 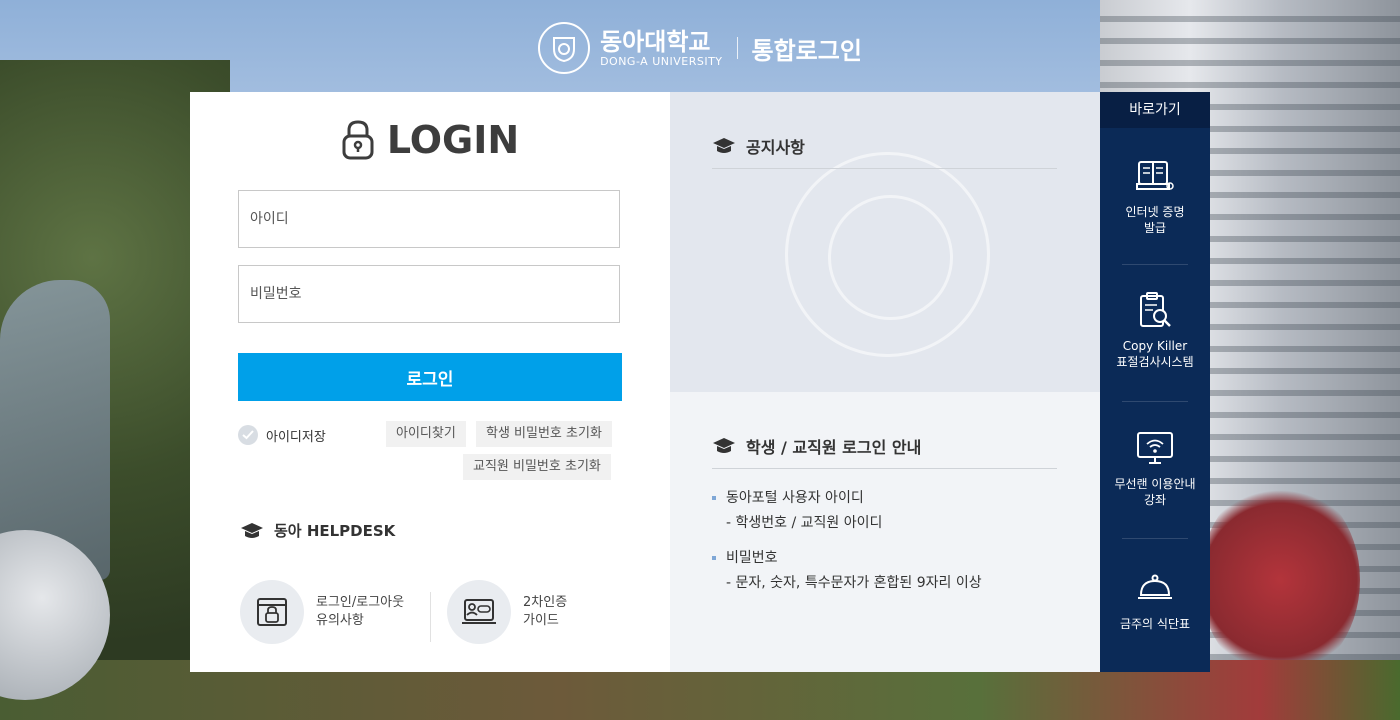 I want to click on background-red-tree, so click(x=1280, y=580).